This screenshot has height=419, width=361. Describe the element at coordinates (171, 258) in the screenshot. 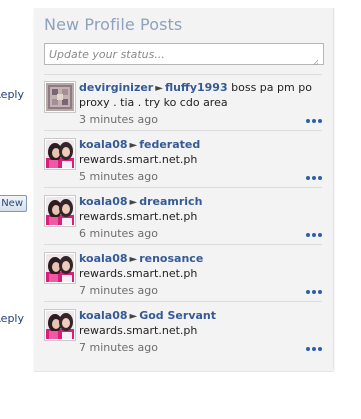

I see `post-target-link: renosance` at that location.